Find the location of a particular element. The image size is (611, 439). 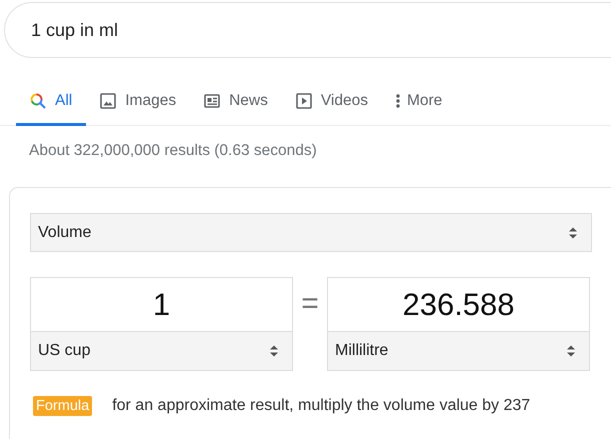

search-field: 1 cup in ml is located at coordinates (307, 30).